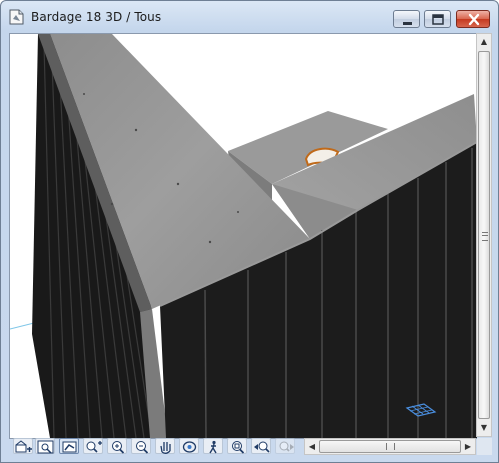  I want to click on orbit-icon, so click(189, 447).